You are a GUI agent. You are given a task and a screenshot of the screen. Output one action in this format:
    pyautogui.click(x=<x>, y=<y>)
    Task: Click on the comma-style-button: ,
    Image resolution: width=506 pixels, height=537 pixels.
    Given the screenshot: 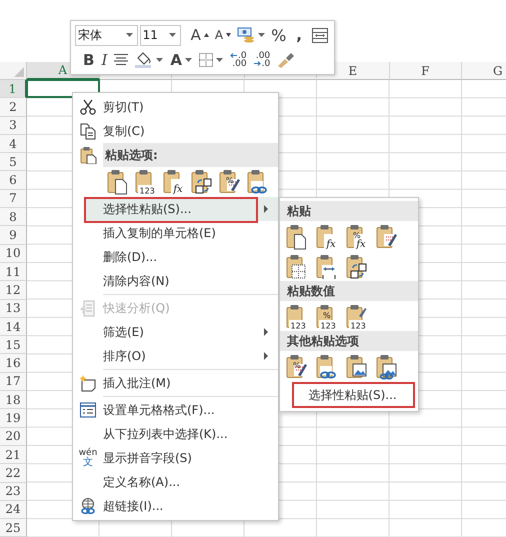 What is the action you would take?
    pyautogui.click(x=299, y=35)
    